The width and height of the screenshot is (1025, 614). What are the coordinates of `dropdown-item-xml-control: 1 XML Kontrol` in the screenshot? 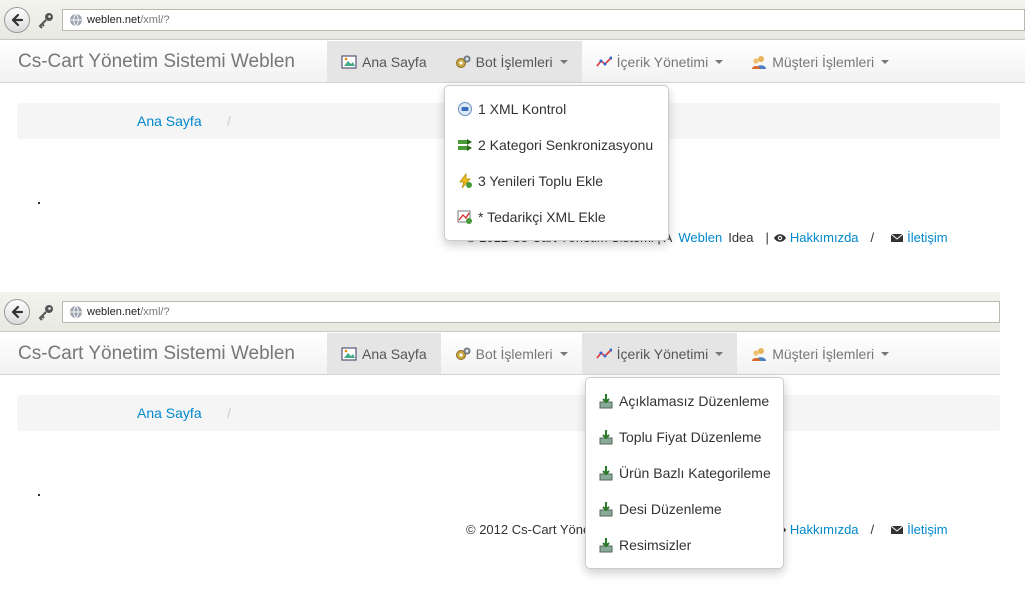 It's located at (556, 109).